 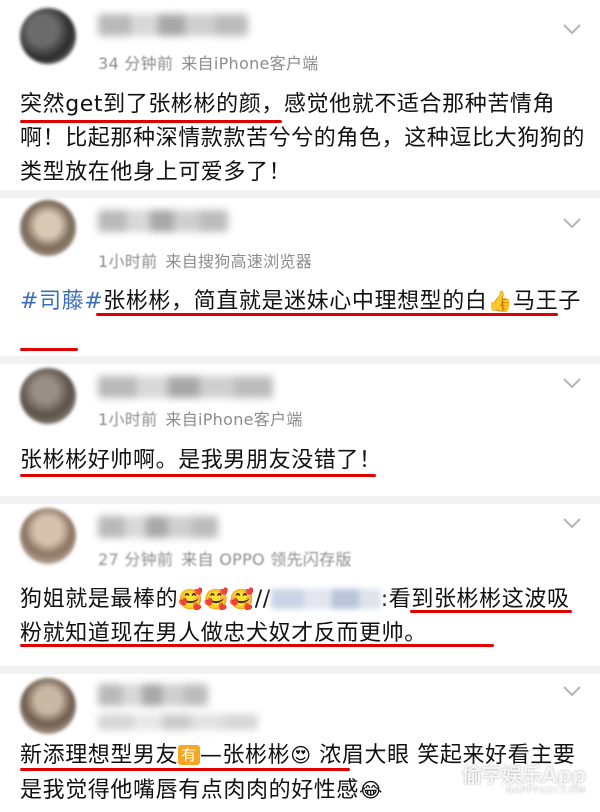 What do you see at coordinates (325, 599) in the screenshot?
I see `masked-username` at bounding box center [325, 599].